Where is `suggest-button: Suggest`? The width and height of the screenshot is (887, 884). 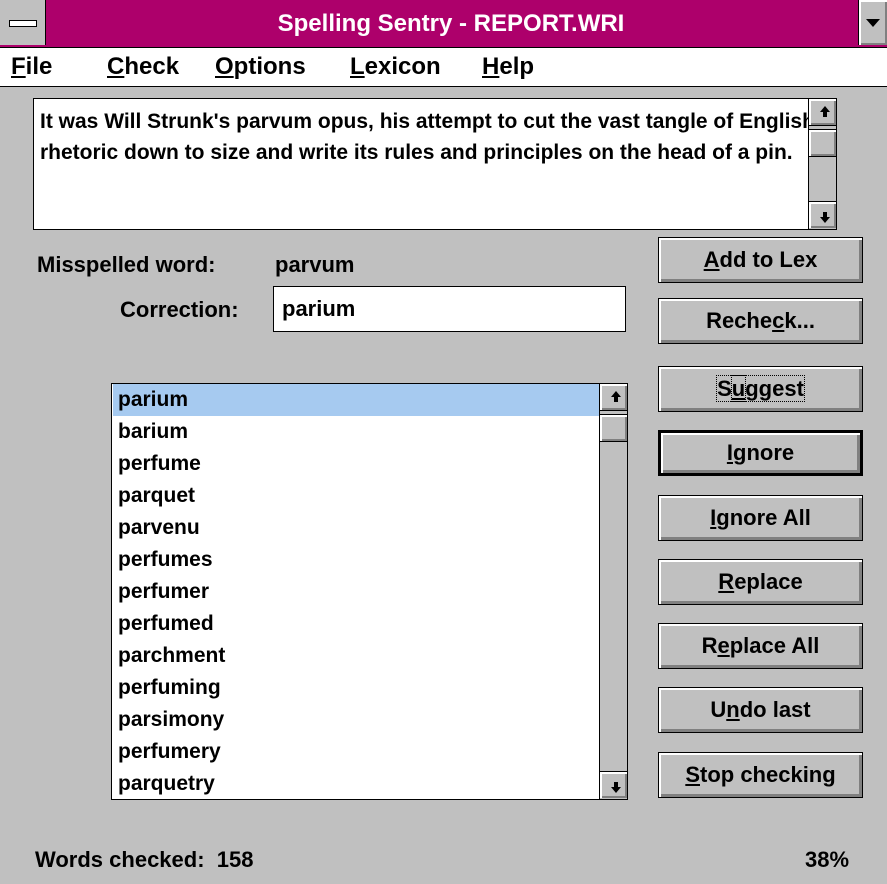 suggest-button: Suggest is located at coordinates (760, 389).